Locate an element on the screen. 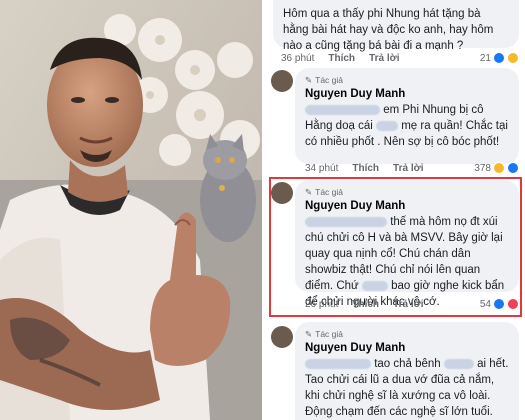  reaction-number: 21 is located at coordinates (485, 58).